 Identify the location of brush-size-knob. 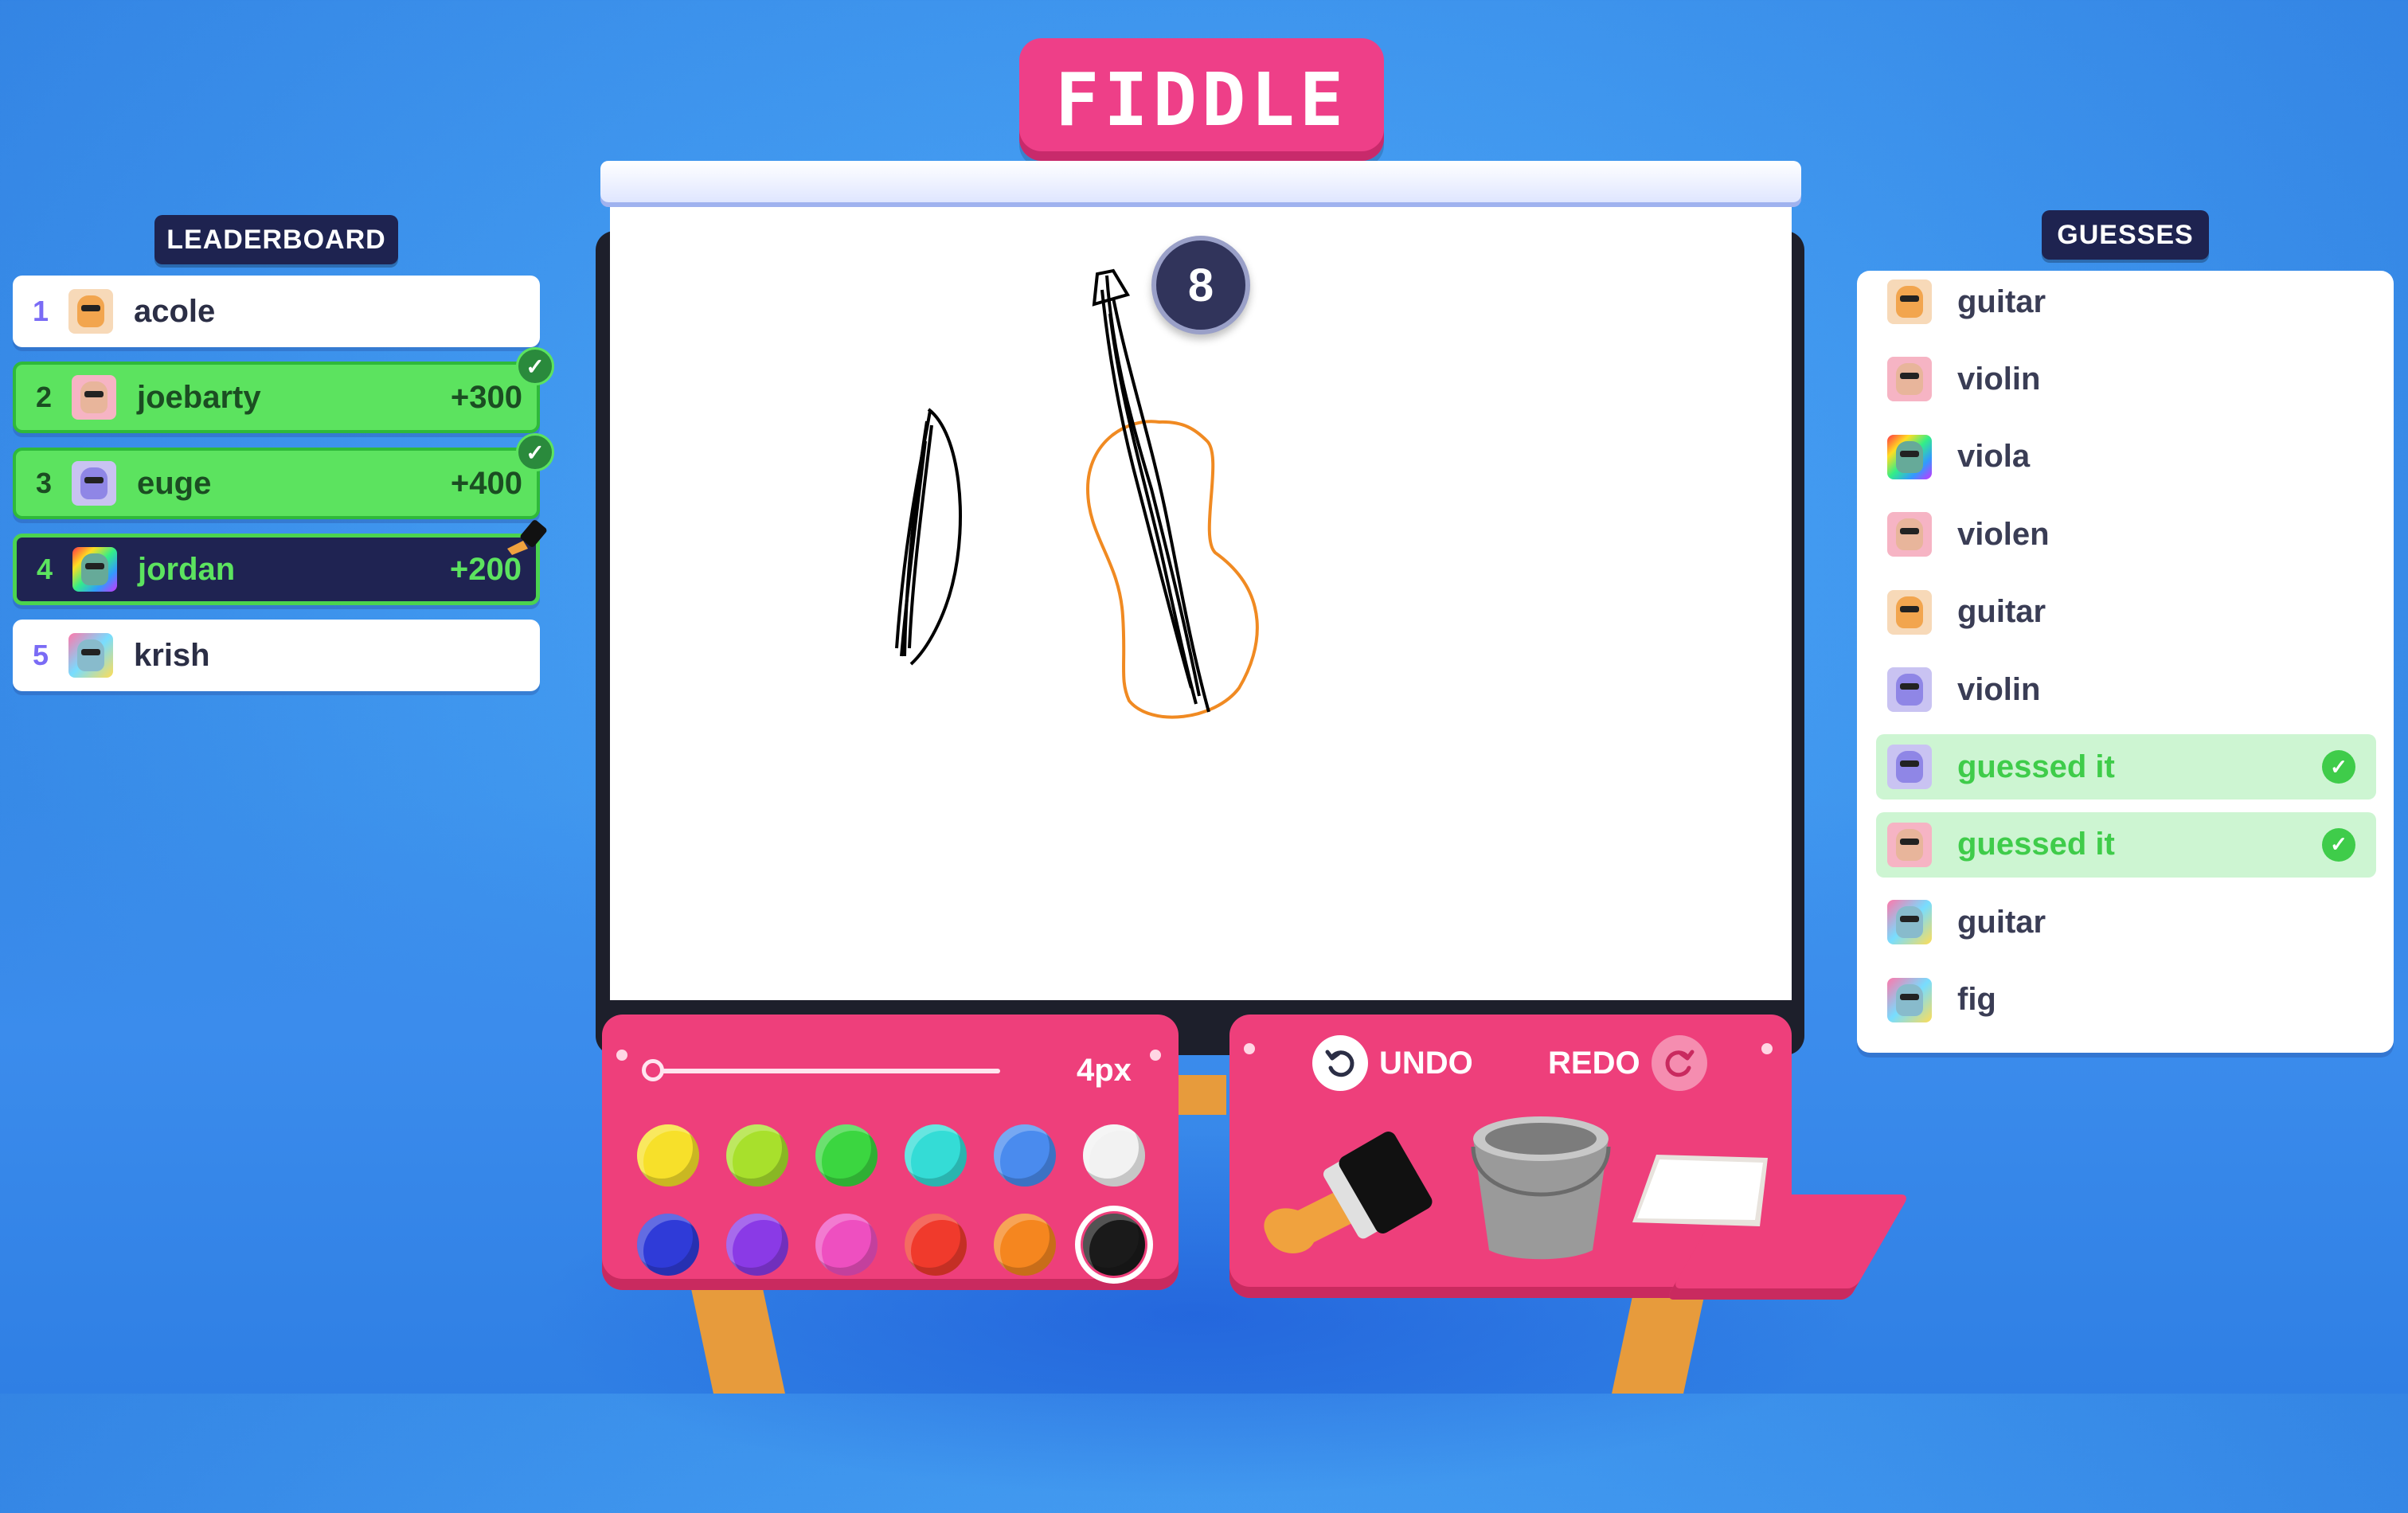
(653, 1070).